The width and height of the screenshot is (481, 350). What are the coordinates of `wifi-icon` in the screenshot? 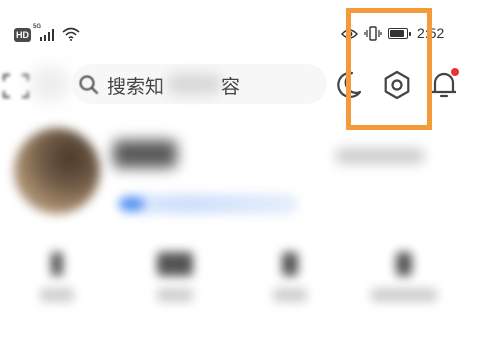 It's located at (71, 34).